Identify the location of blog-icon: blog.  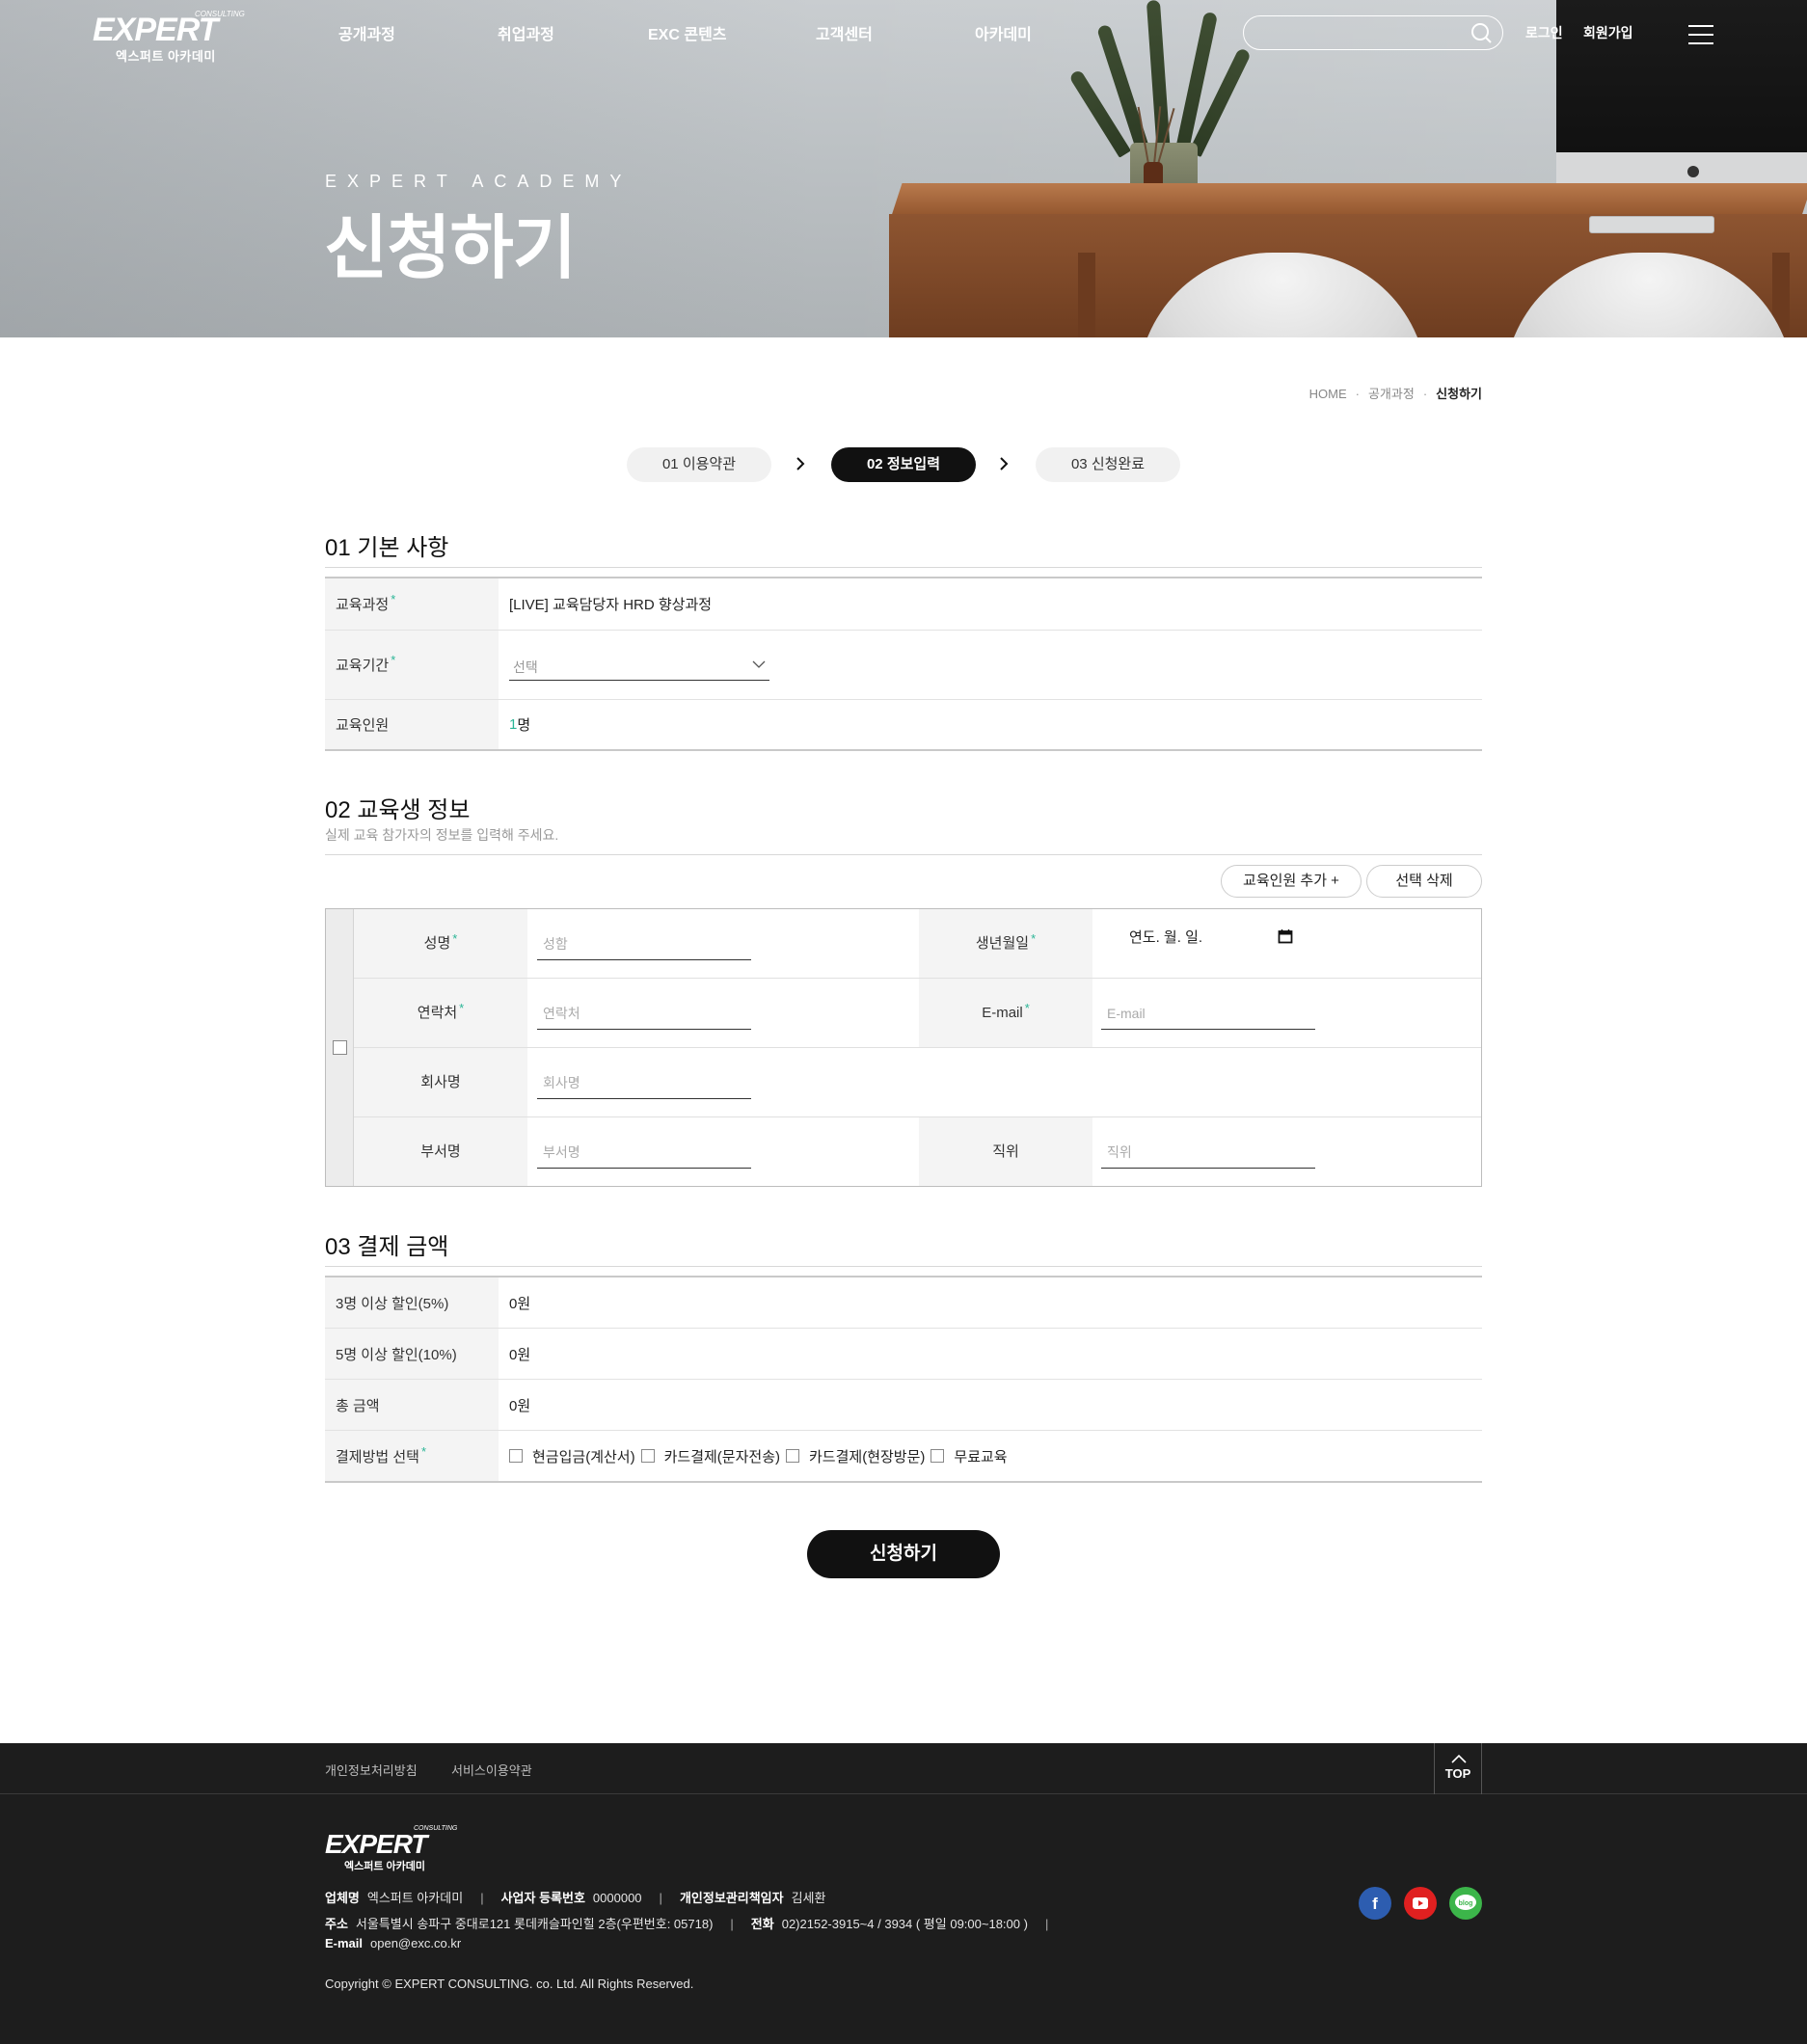
(1465, 1903).